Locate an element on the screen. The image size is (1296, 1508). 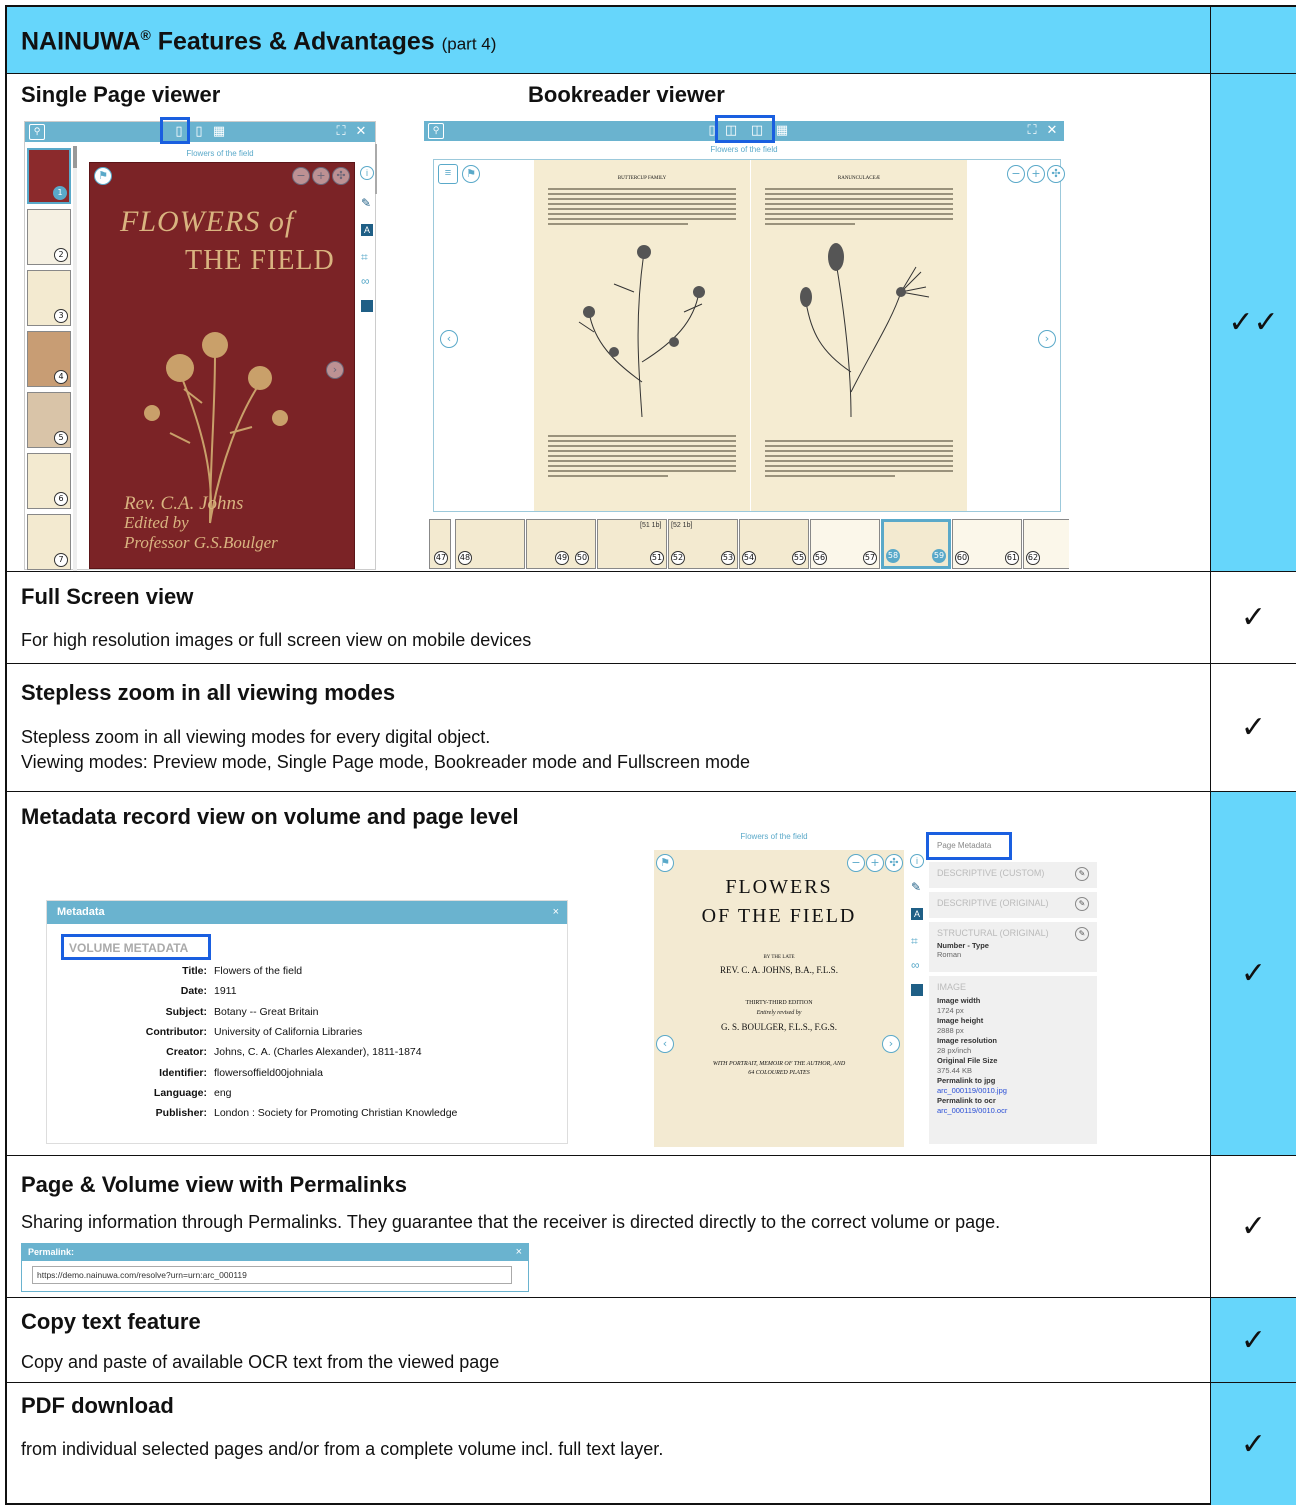
image-field-key: Image width is located at coordinates (959, 1000).